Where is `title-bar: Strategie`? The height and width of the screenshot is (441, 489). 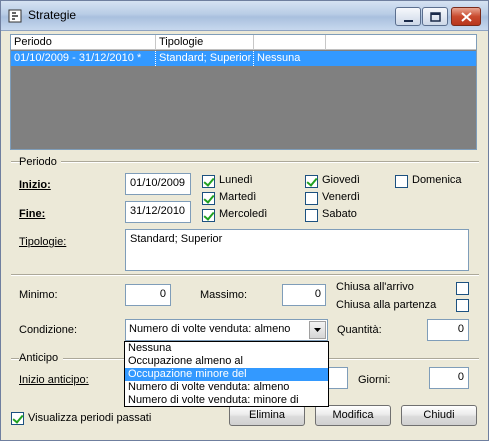 title-bar: Strategie is located at coordinates (244, 16).